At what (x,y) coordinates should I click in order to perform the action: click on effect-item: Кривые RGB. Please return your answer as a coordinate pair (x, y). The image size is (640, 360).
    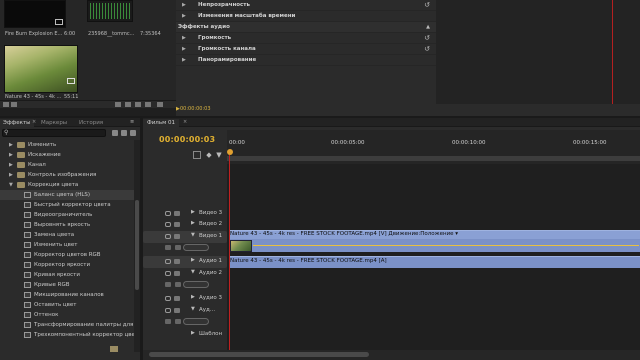
    Looking at the image, I should click on (67, 285).